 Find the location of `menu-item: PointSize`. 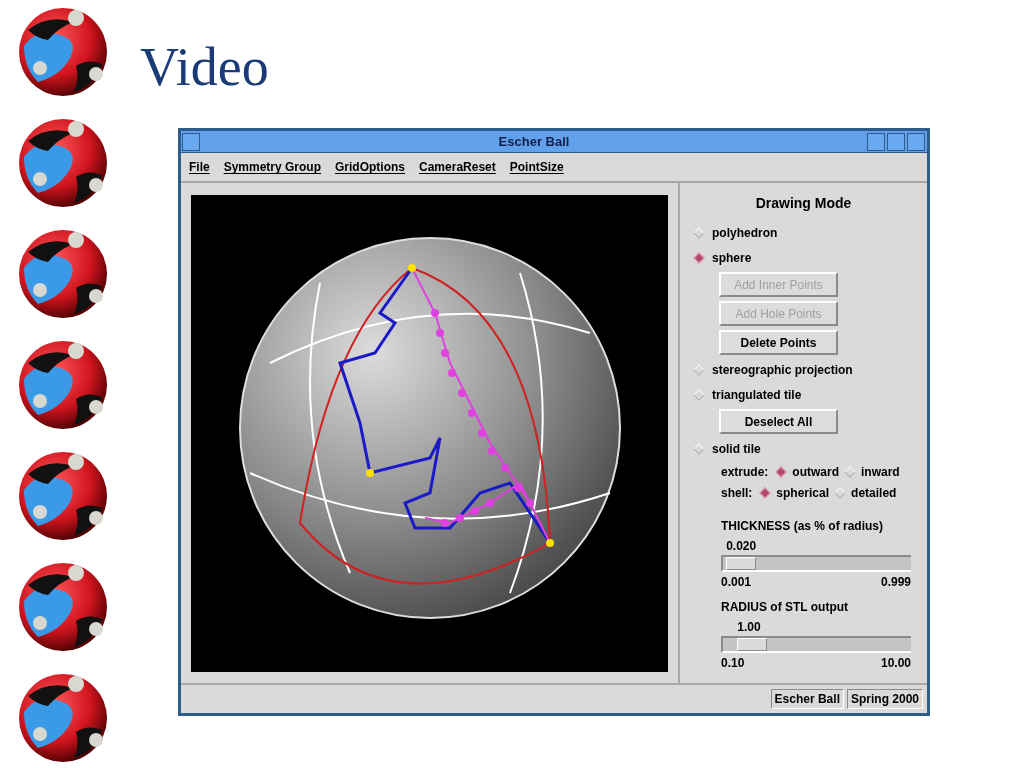

menu-item: PointSize is located at coordinates (536, 167).